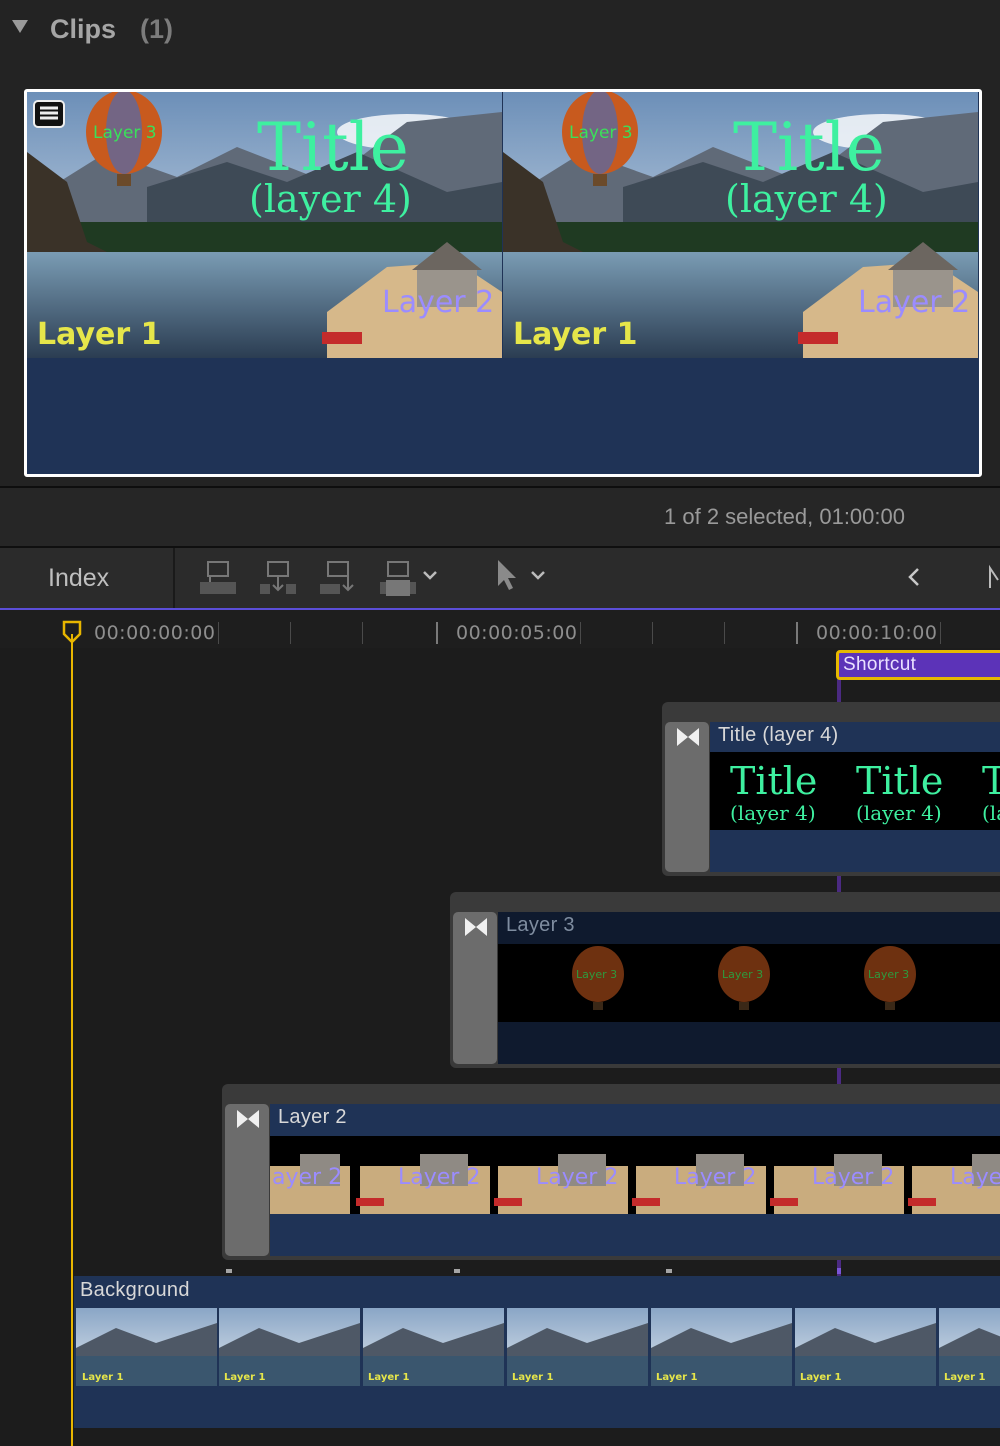 This screenshot has width=1000, height=1446. Describe the element at coordinates (994, 579) in the screenshot. I see `toolbar-cut-off-control` at that location.